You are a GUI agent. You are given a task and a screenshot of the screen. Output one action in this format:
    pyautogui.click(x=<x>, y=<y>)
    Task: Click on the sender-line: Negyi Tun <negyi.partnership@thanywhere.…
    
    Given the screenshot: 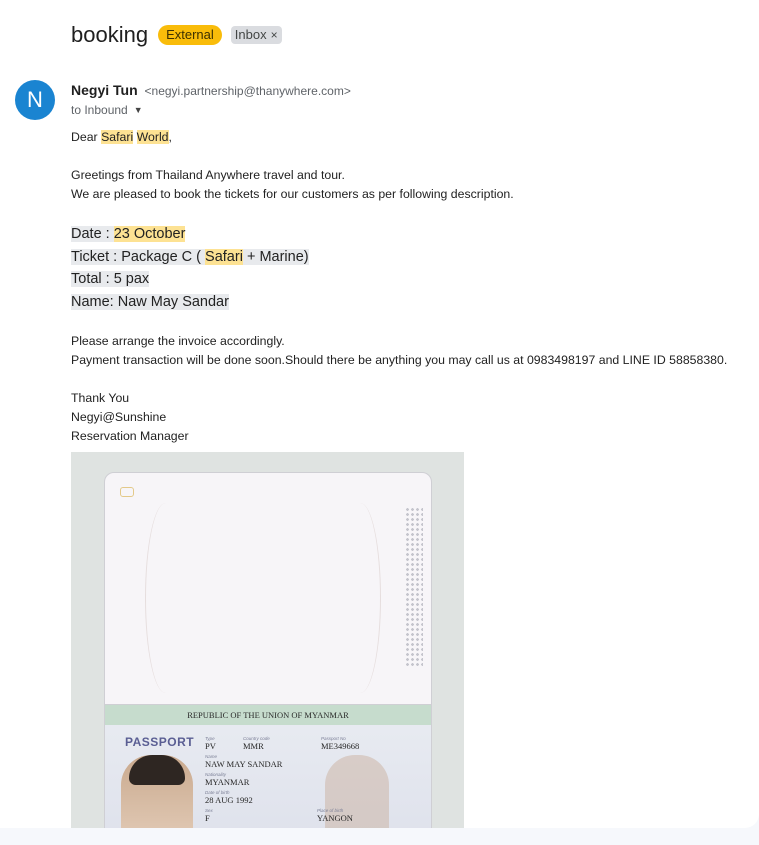 What is the action you would take?
    pyautogui.click(x=211, y=90)
    